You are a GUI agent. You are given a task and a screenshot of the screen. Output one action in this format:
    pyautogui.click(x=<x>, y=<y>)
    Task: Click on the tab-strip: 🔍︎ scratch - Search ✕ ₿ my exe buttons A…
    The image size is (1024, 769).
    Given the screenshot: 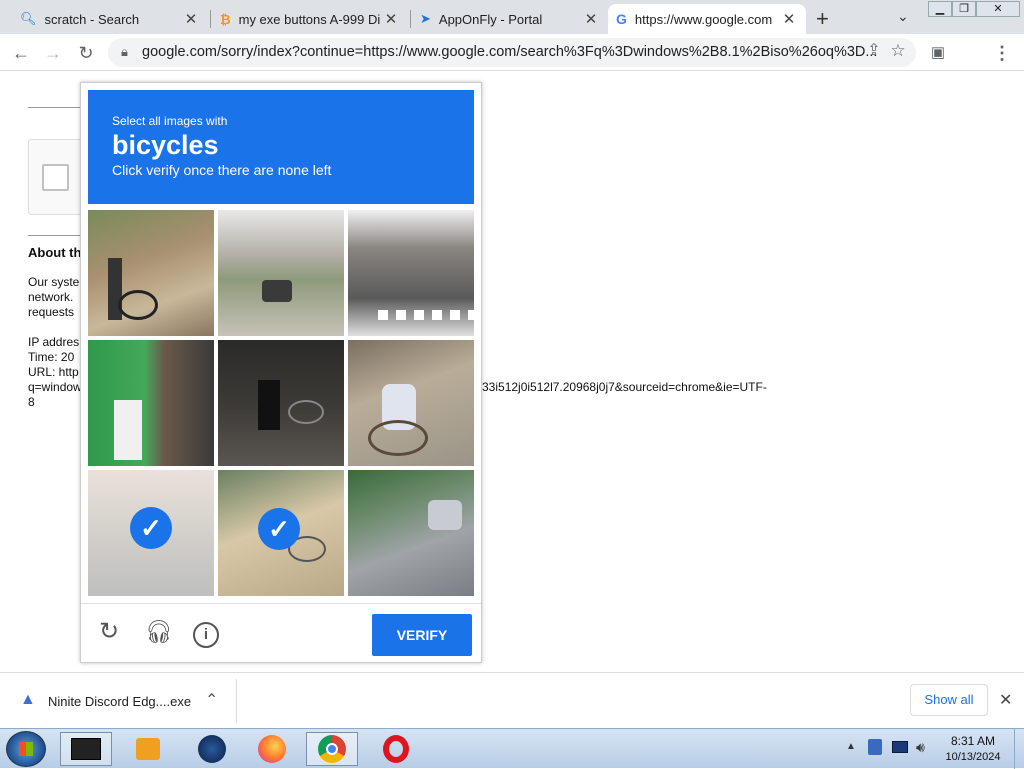 What is the action you would take?
    pyautogui.click(x=512, y=17)
    